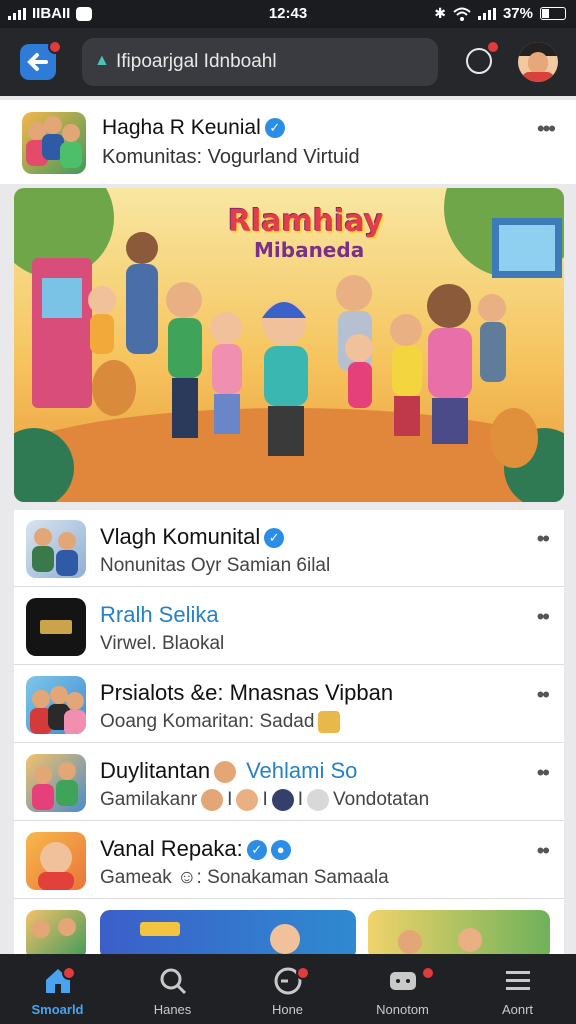 This screenshot has height=1024, width=576. Describe the element at coordinates (192, 537) in the screenshot. I see `list-item-title: Vlagh Komunital ✓` at that location.